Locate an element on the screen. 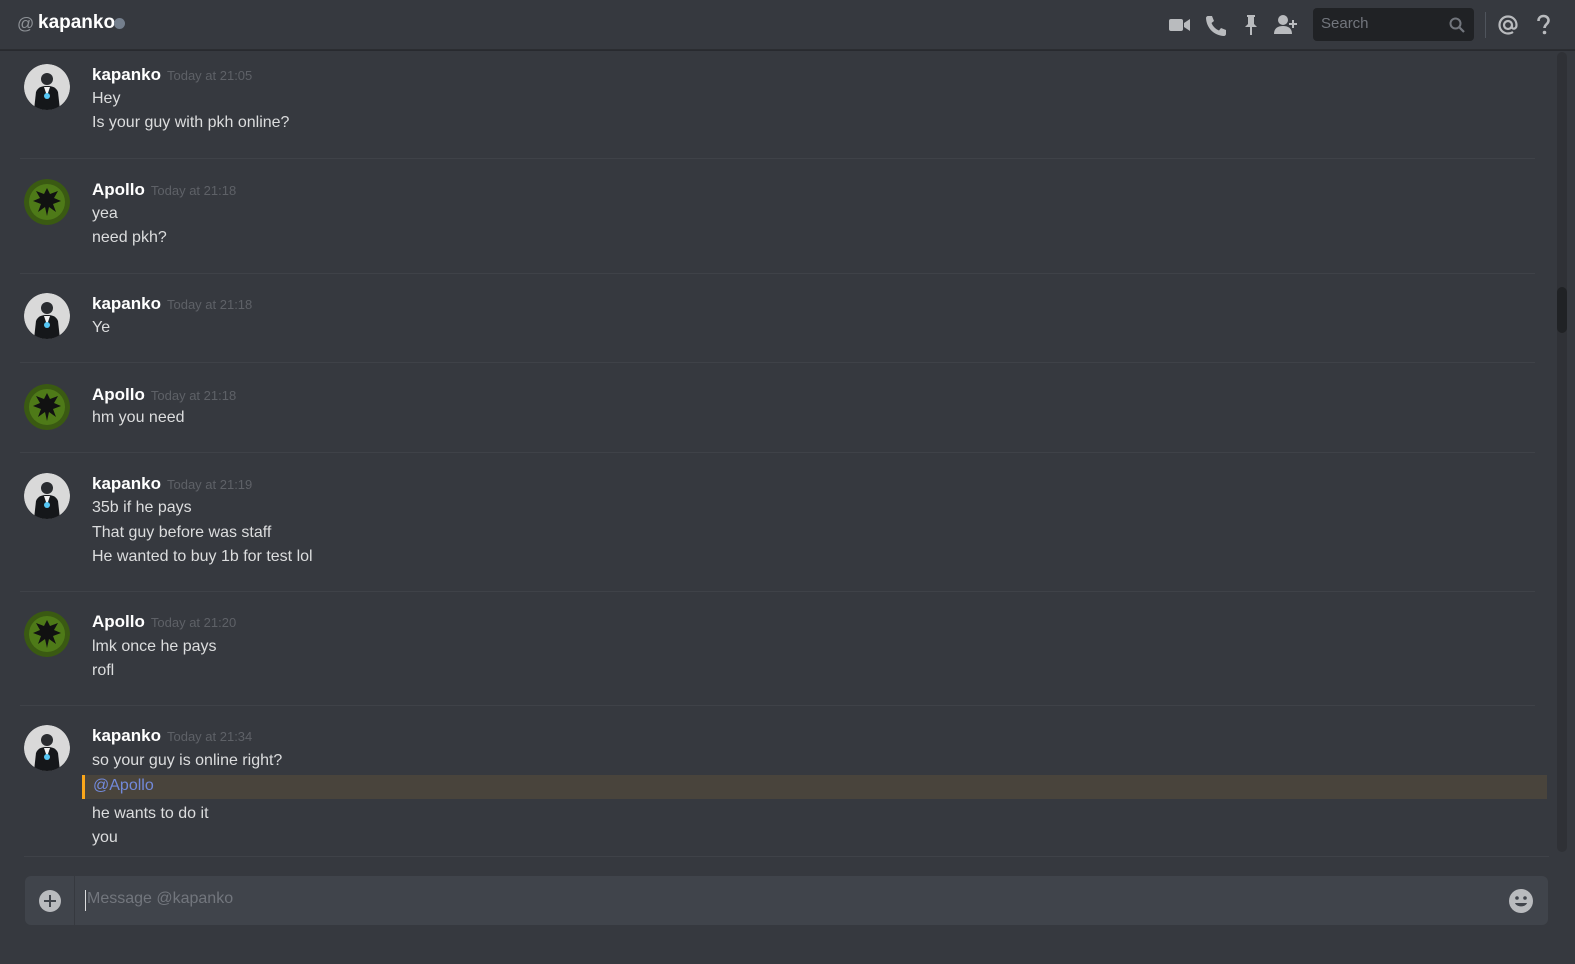 The image size is (1575, 964). message-timestamp: Today at 21:20 is located at coordinates (193, 622).